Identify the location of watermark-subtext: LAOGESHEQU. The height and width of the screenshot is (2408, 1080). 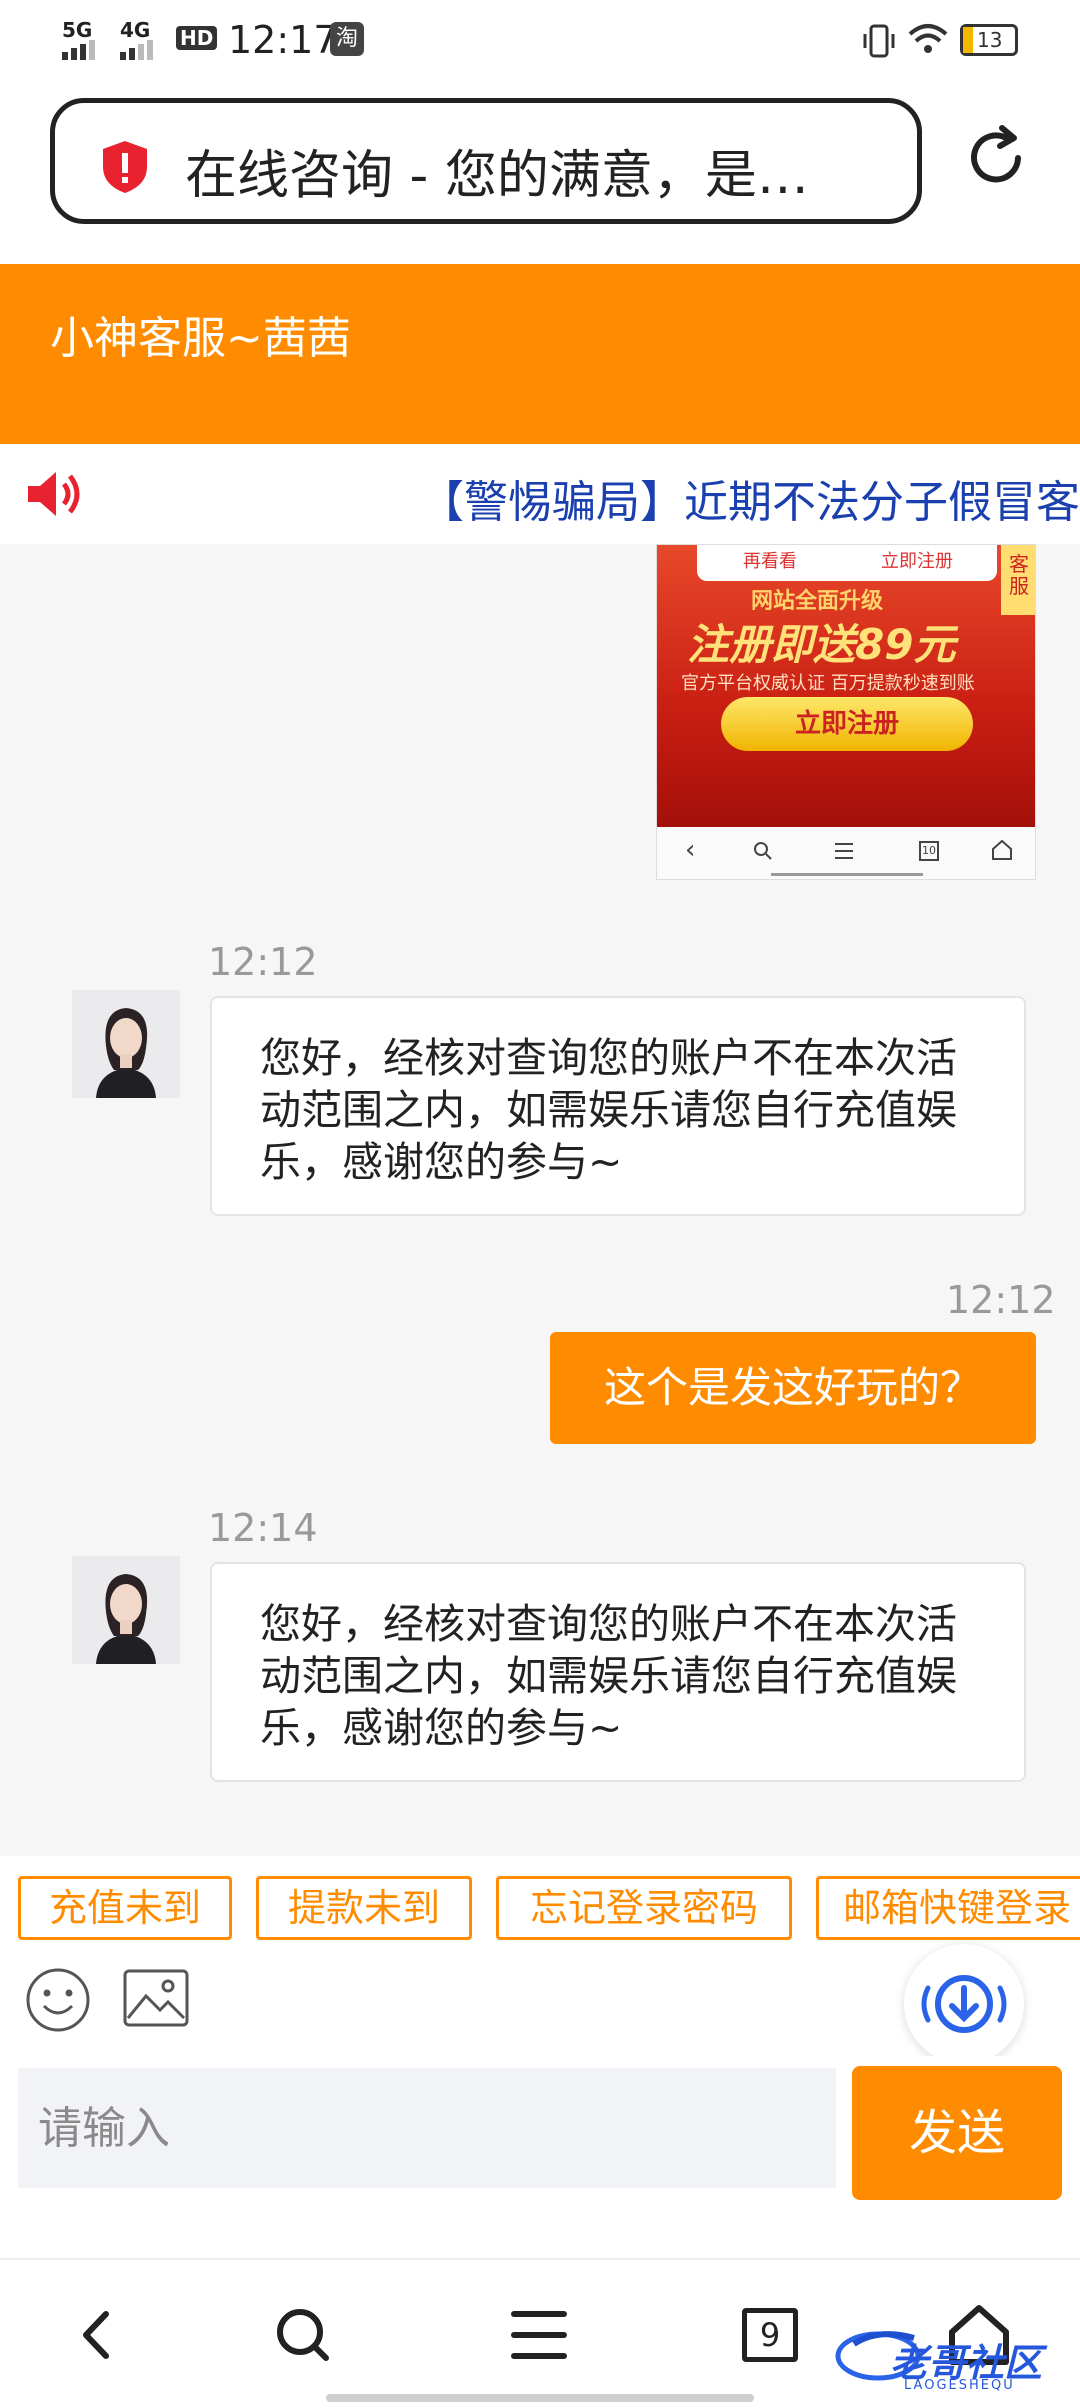
(959, 2385).